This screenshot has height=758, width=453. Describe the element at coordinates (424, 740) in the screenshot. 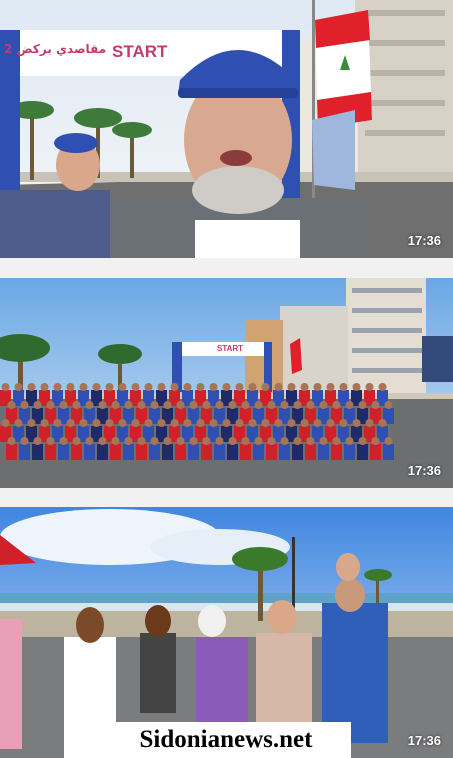

I see `video-duration-3: 17:36` at that location.